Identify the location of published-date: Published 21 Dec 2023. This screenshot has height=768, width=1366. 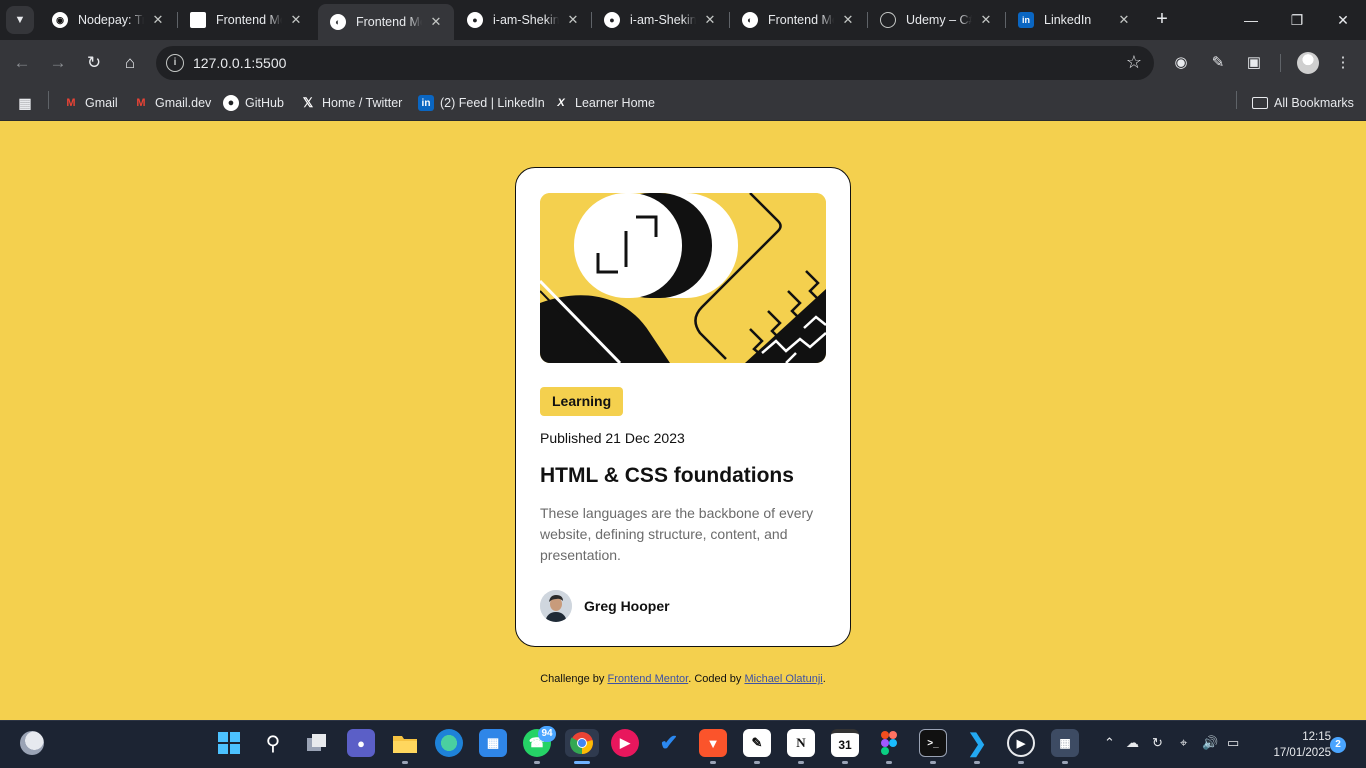
(612, 438).